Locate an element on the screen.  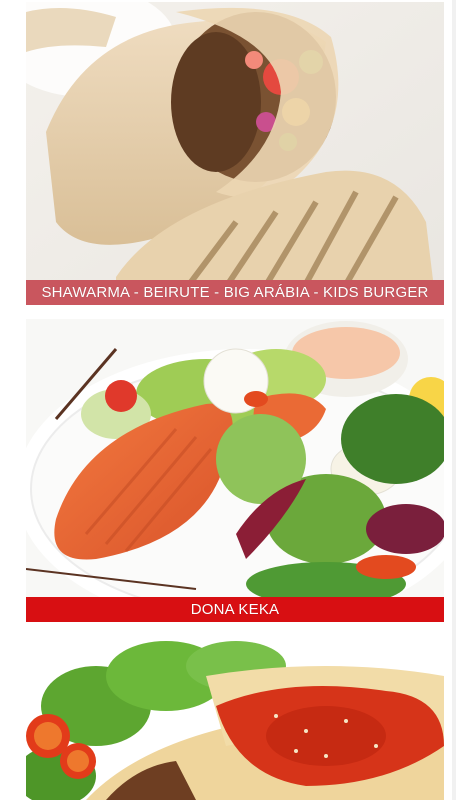
category-label: DONA KEKA is located at coordinates (235, 609).